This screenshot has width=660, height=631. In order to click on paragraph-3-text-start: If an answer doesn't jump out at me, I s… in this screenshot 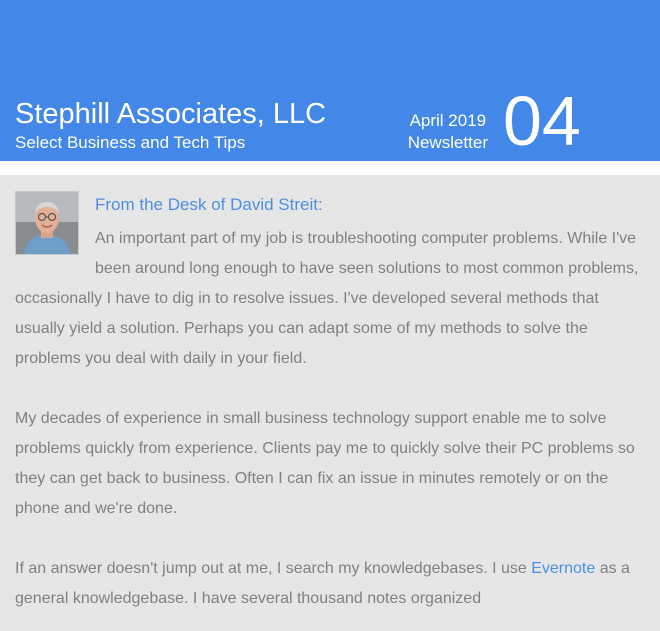, I will do `click(273, 568)`.